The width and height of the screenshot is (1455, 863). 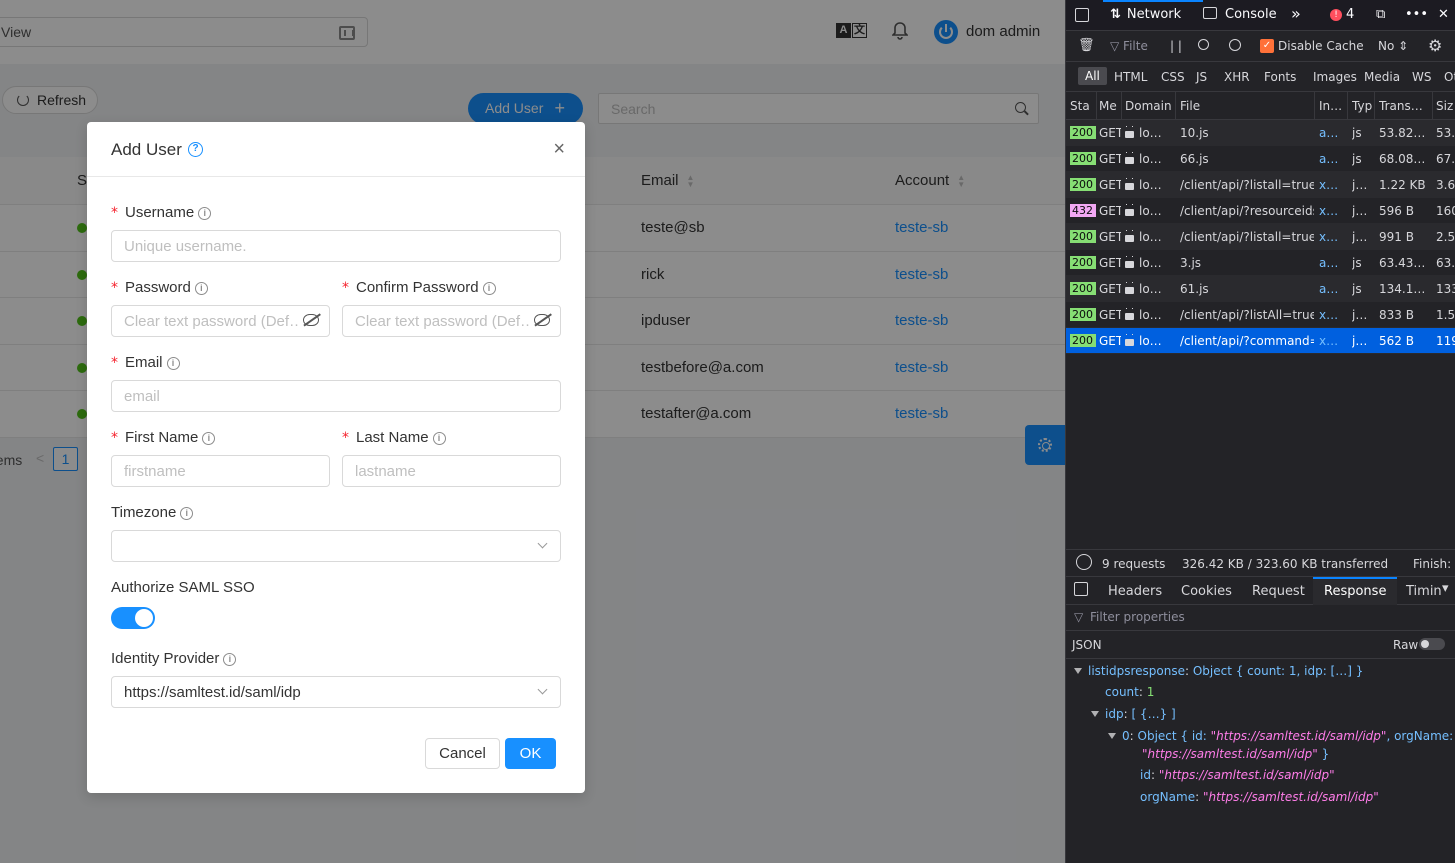 What do you see at coordinates (1083, 236) in the screenshot?
I see `request-status: 200` at bounding box center [1083, 236].